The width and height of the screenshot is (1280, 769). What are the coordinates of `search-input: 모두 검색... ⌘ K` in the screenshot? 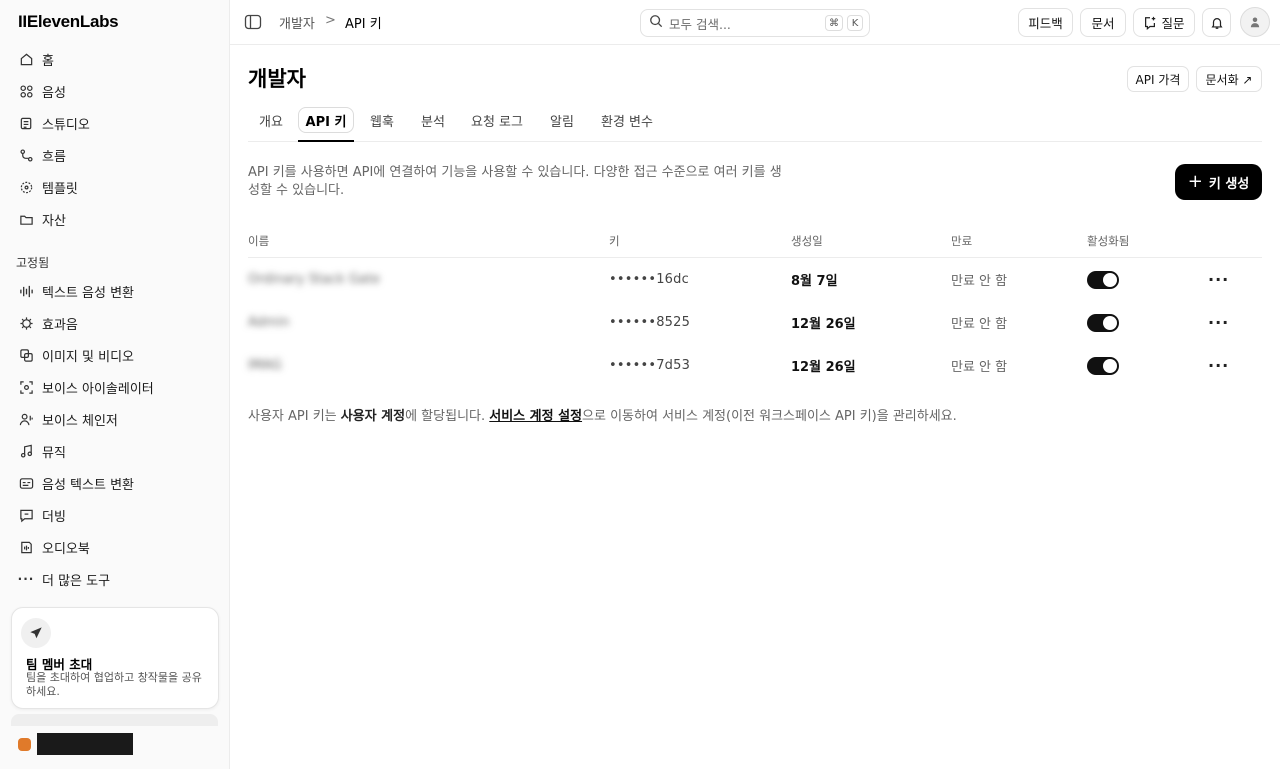 It's located at (755, 23).